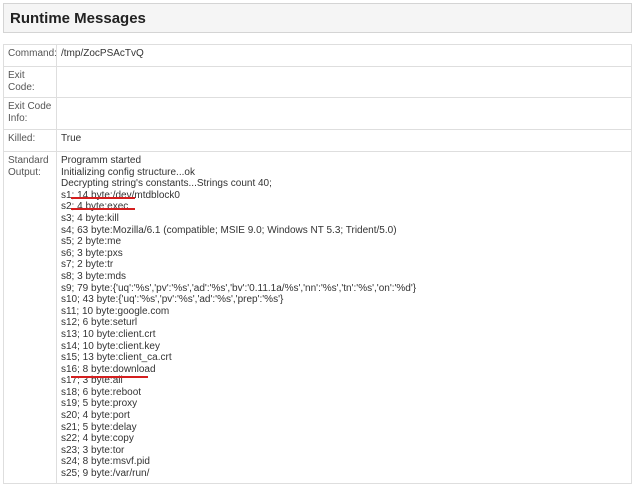 The width and height of the screenshot is (640, 489). Describe the element at coordinates (94, 276) in the screenshot. I see `output-line: s8; 3 byte:mds` at that location.